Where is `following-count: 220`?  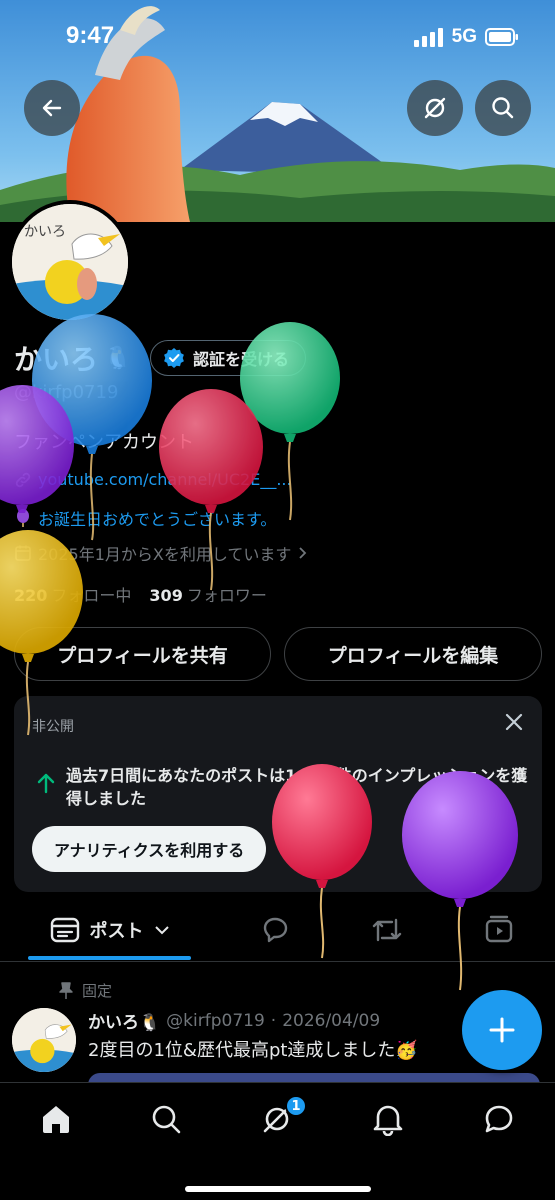 following-count: 220 is located at coordinates (31, 595).